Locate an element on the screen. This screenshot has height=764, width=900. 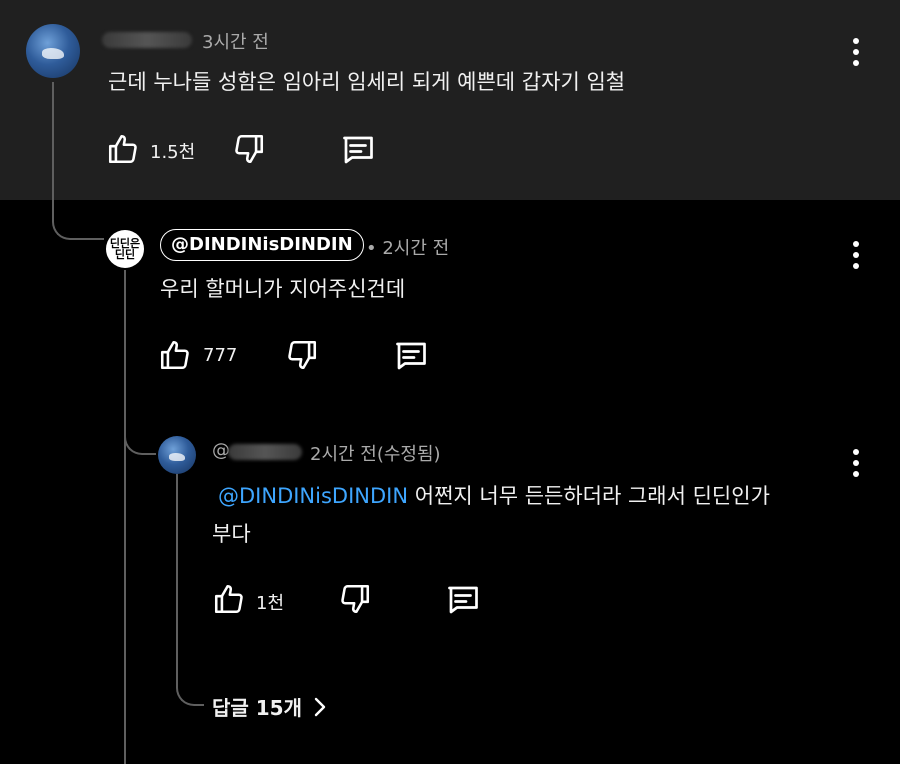
reply-text-line1: @DINDINisDINDIN 어쩐지 너무 든든하더라 그래서 딘딘인가 is located at coordinates (494, 495).